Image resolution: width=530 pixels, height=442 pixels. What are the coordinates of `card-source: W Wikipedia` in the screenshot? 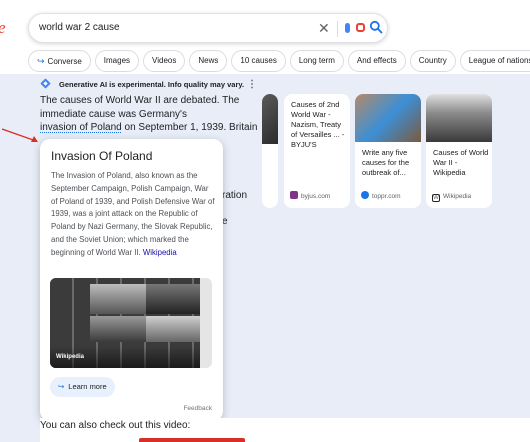 It's located at (452, 197).